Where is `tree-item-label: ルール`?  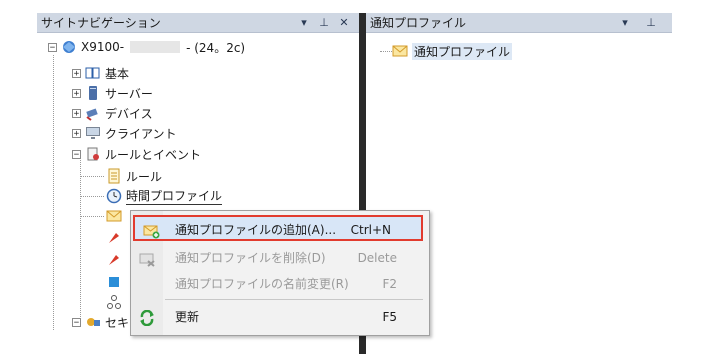 tree-item-label: ルール is located at coordinates (144, 176).